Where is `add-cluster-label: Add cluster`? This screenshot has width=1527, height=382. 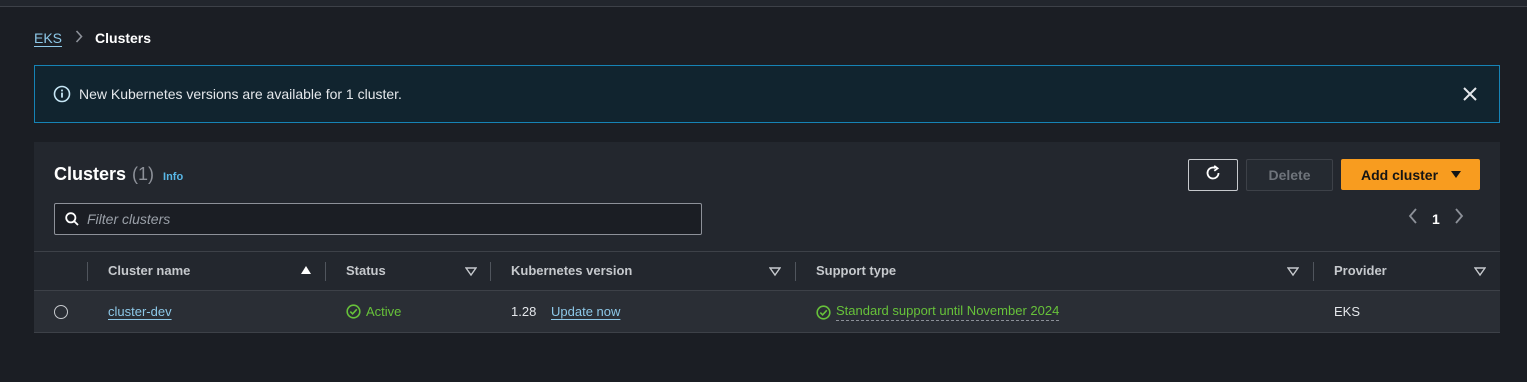
add-cluster-label: Add cluster is located at coordinates (1400, 174).